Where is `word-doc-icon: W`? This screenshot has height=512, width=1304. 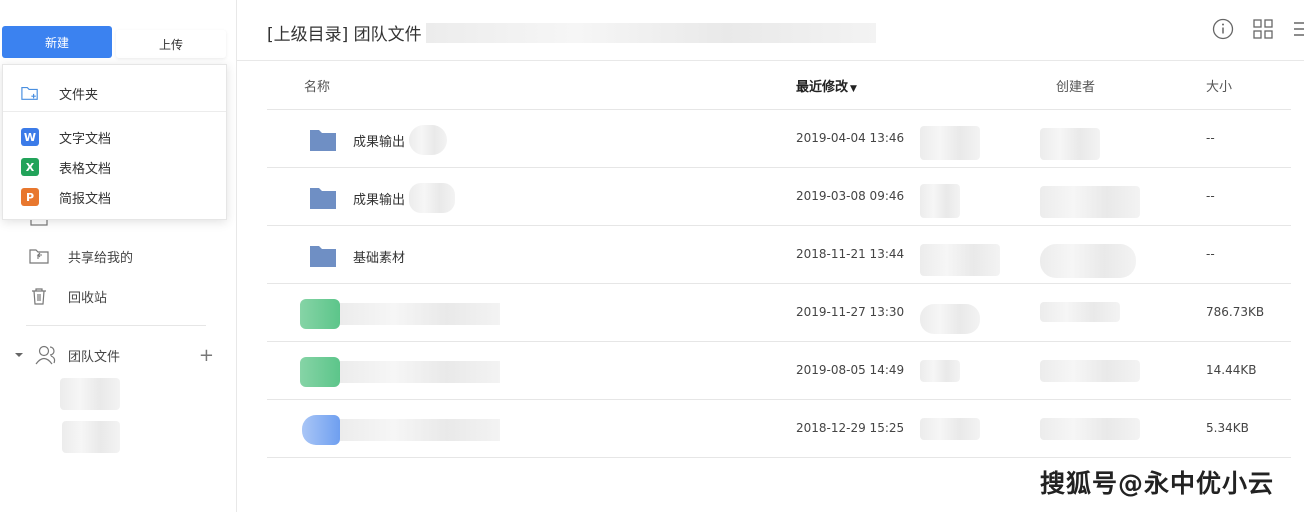 word-doc-icon: W is located at coordinates (30, 137).